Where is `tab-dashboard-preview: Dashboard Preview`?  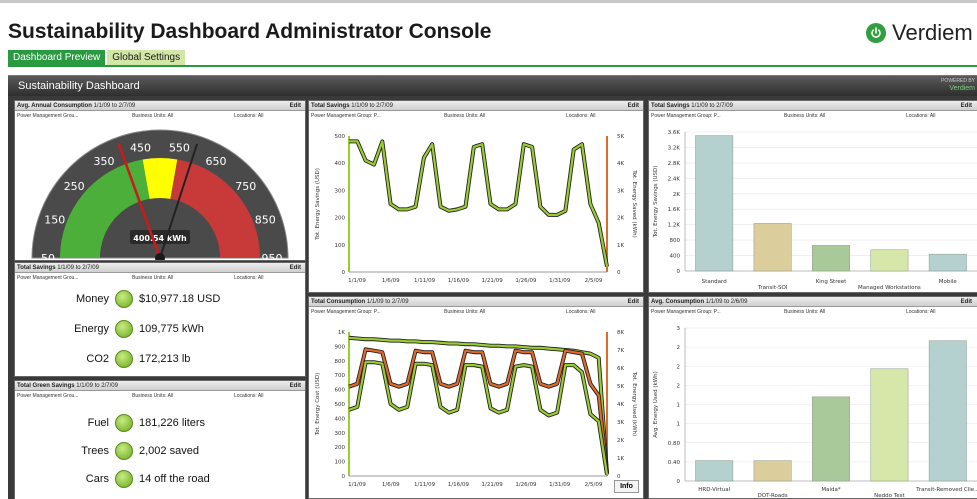 tab-dashboard-preview: Dashboard Preview is located at coordinates (57, 57).